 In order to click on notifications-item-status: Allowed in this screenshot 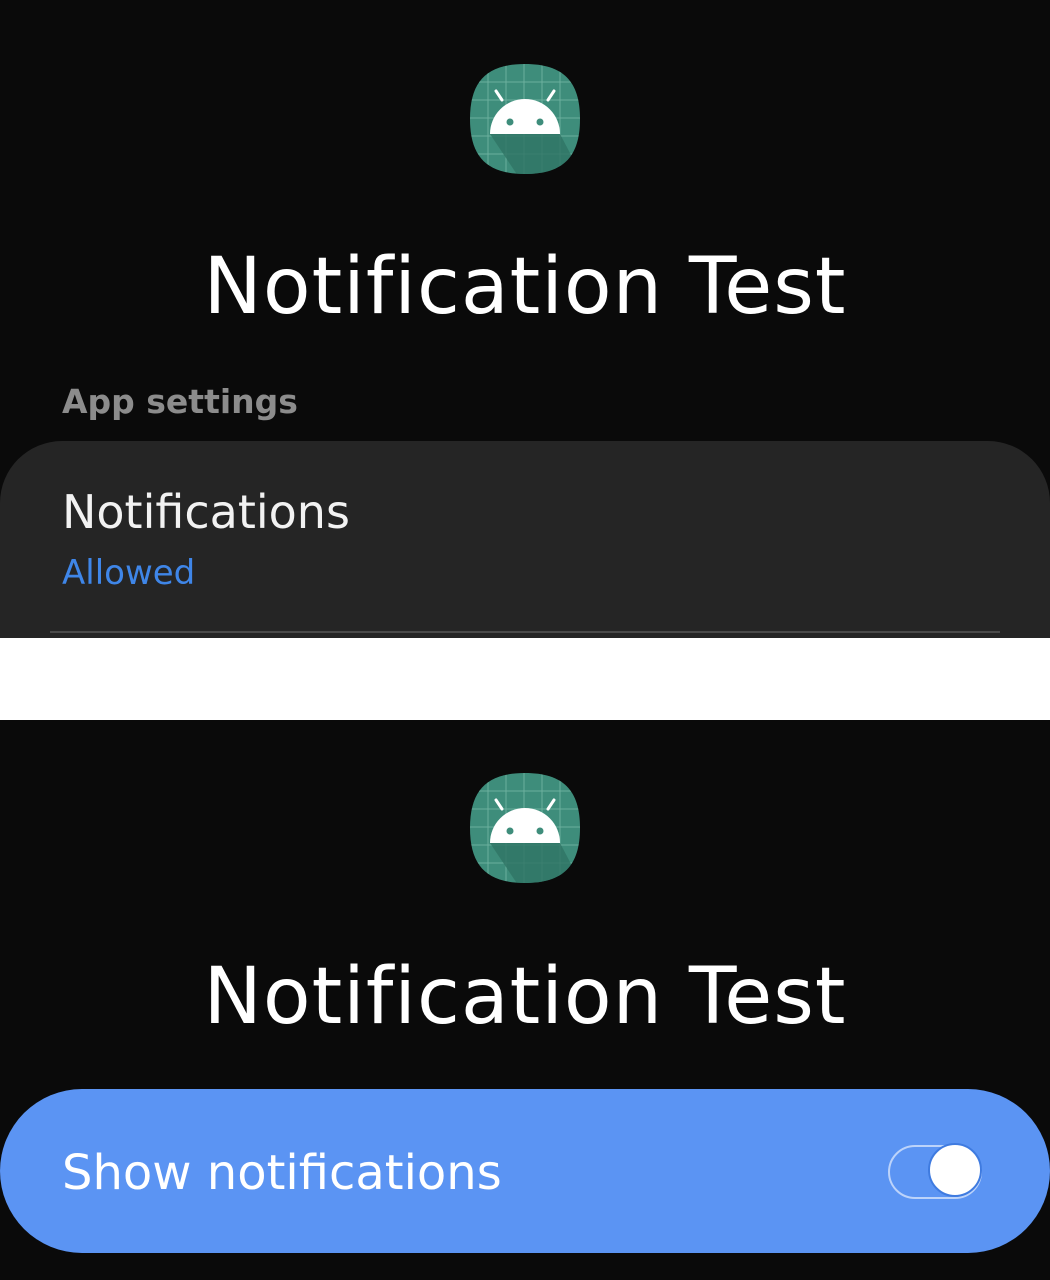, I will do `click(129, 573)`.